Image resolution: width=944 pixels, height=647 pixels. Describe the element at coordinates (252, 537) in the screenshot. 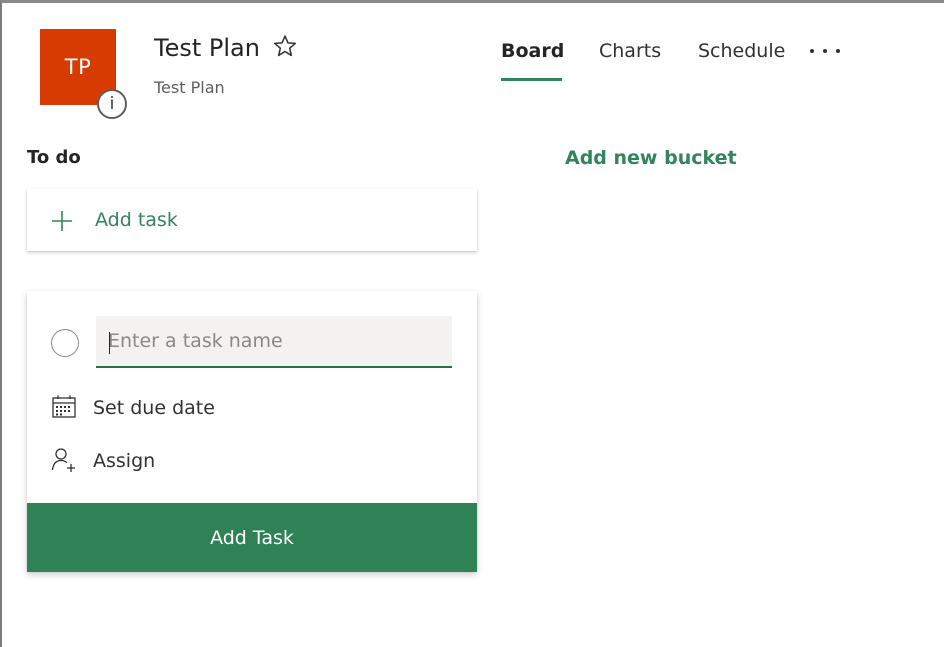

I see `add-task-submit-button: Add Task` at that location.